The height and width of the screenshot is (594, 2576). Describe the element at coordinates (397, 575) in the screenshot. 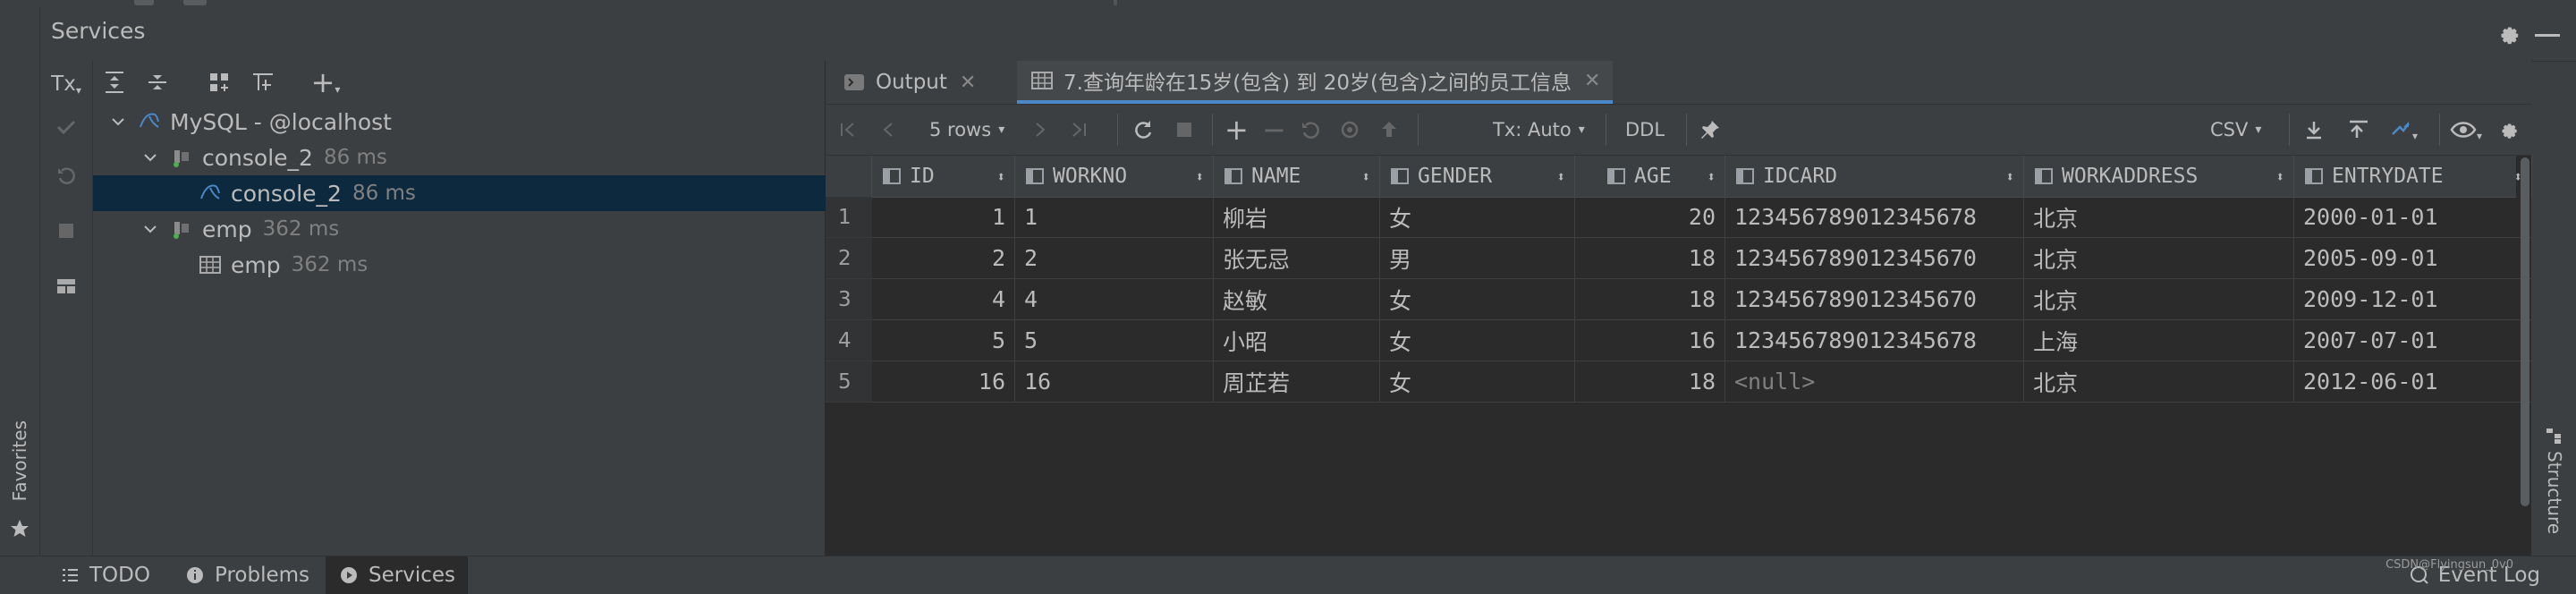

I see `services-tool-button: Services` at that location.